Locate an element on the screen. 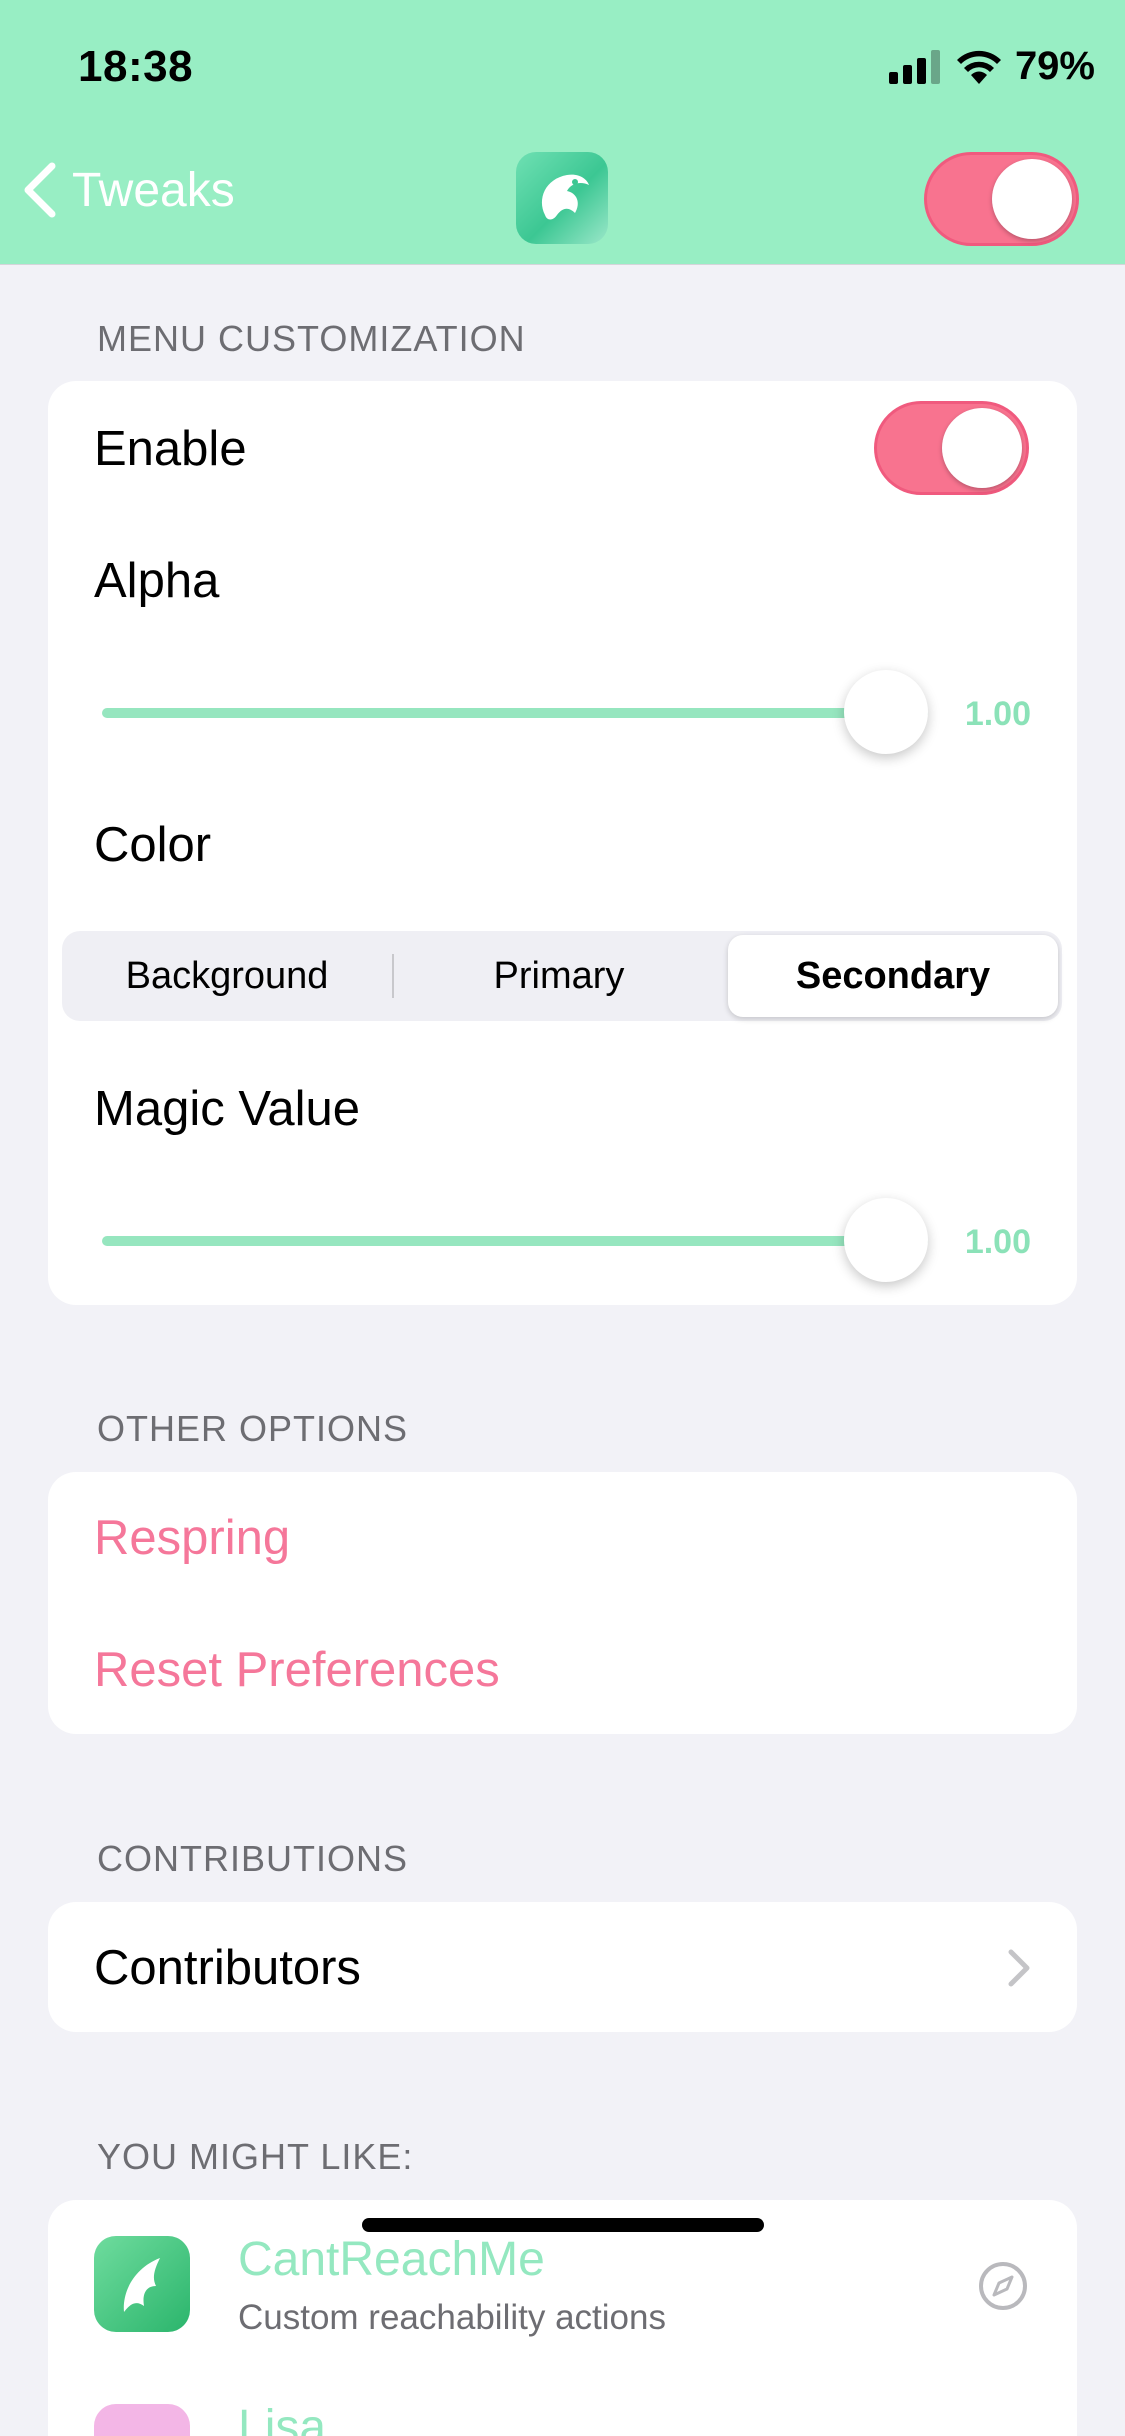  contributors-row: Contributors is located at coordinates (562, 1967).